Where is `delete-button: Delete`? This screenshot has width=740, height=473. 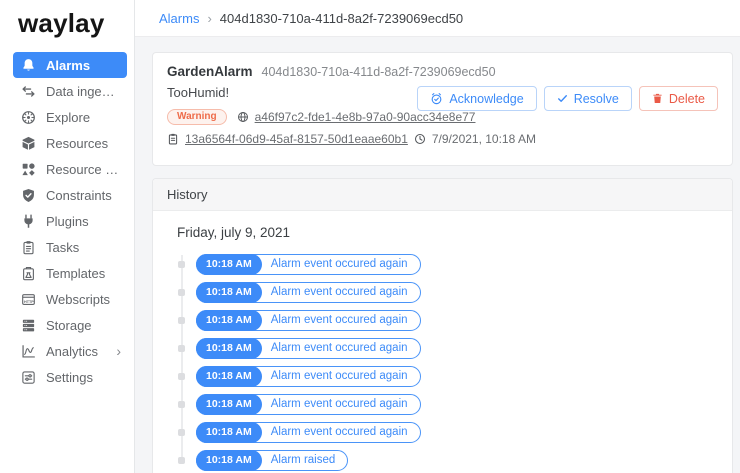 delete-button: Delete is located at coordinates (678, 98).